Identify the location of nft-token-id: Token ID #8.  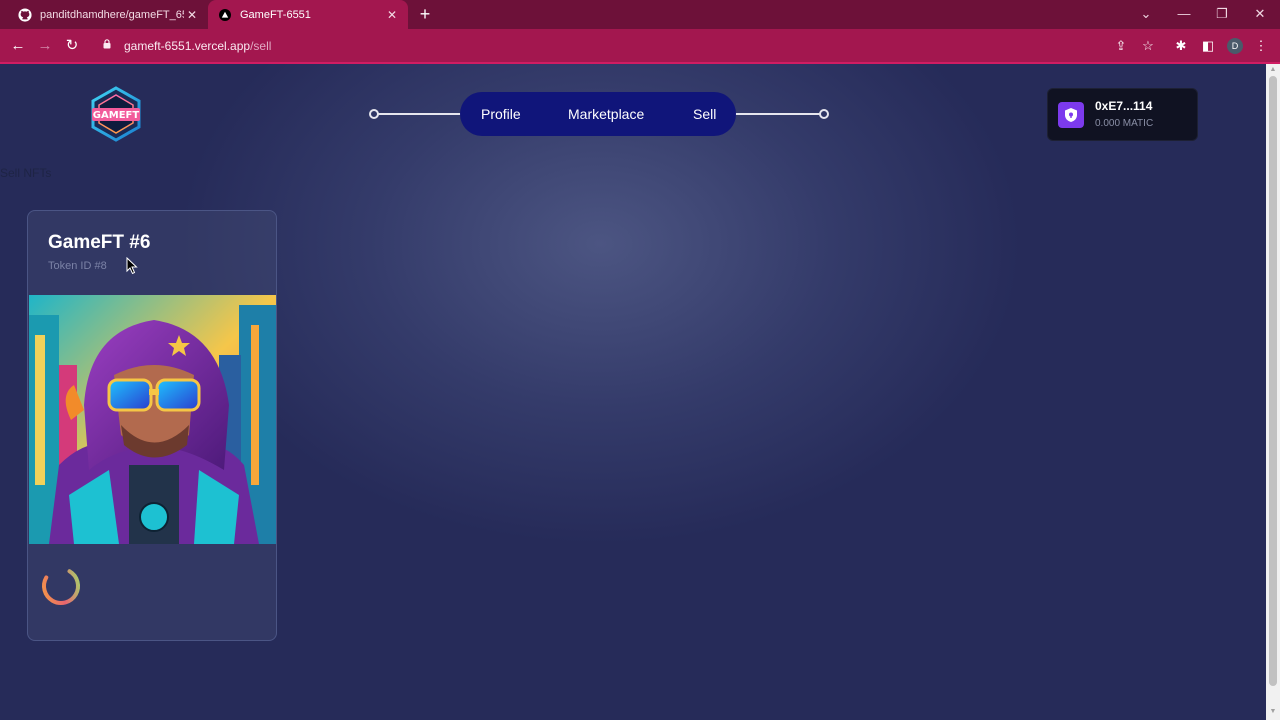
(77, 266).